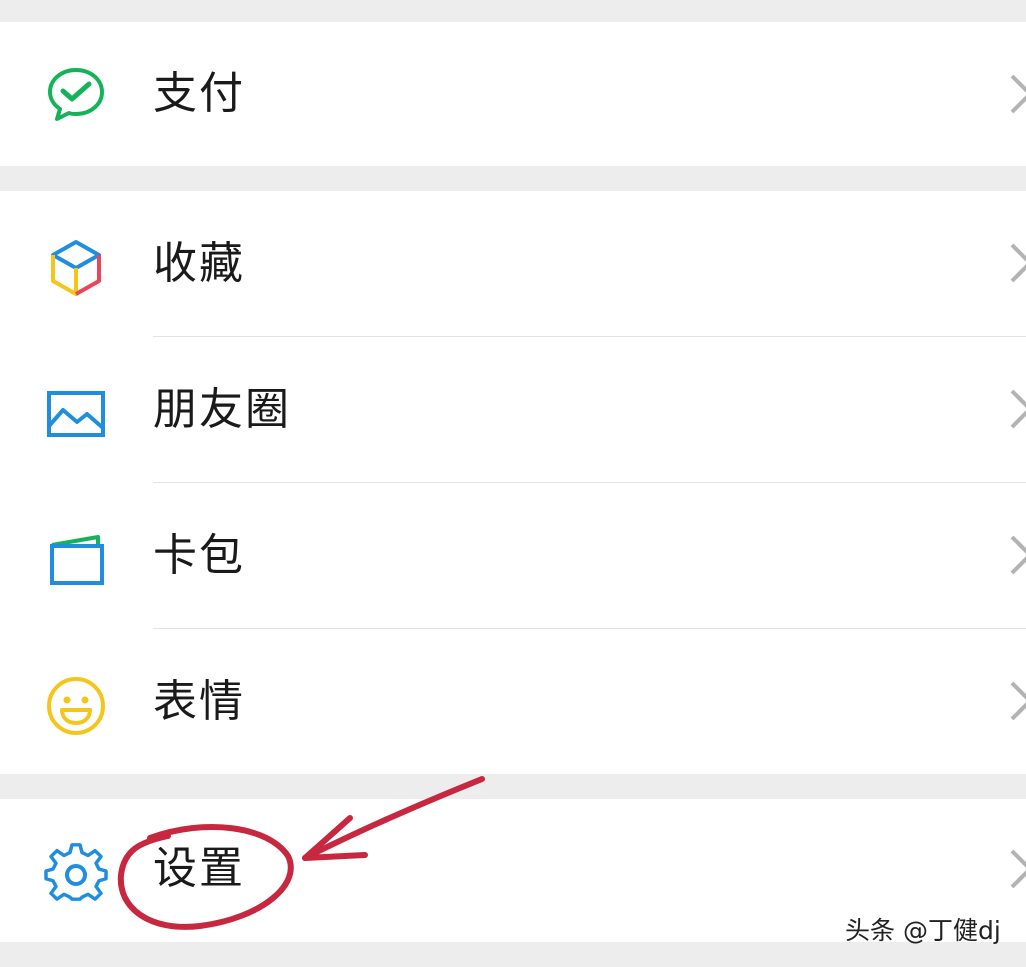  What do you see at coordinates (76, 560) in the screenshot?
I see `card-wallet-icon` at bounding box center [76, 560].